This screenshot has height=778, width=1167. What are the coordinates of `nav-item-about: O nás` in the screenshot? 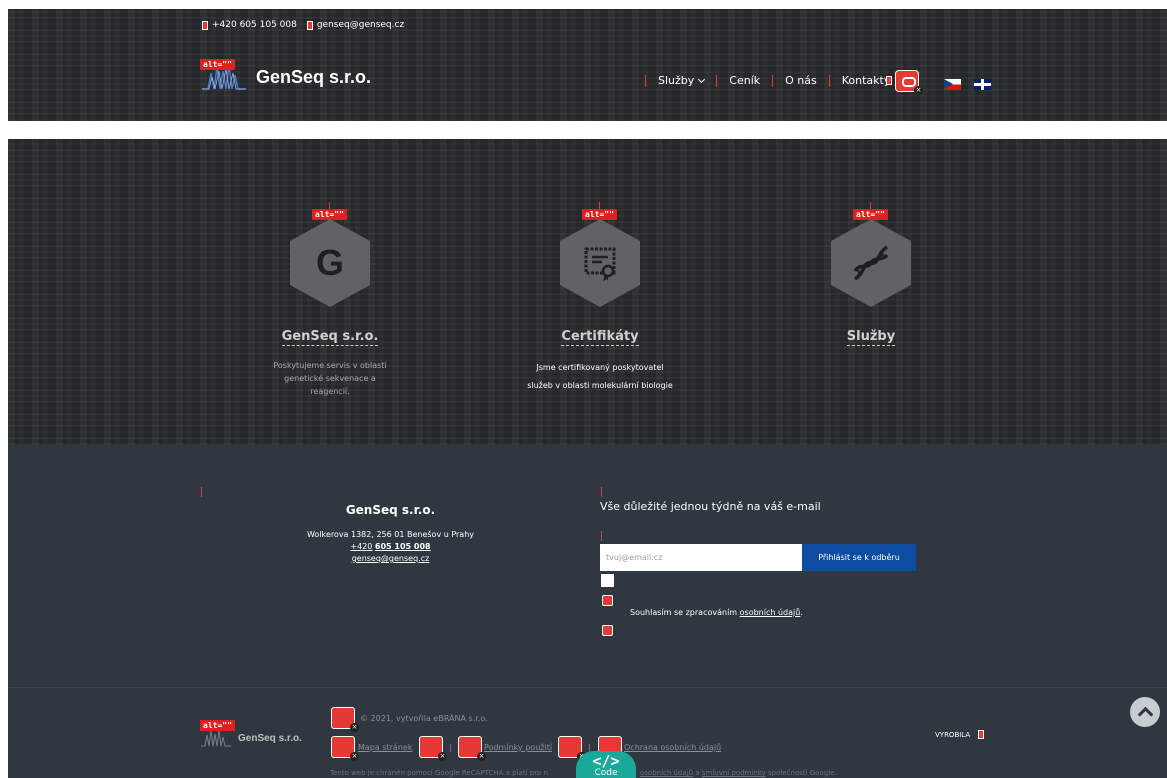 It's located at (801, 80).